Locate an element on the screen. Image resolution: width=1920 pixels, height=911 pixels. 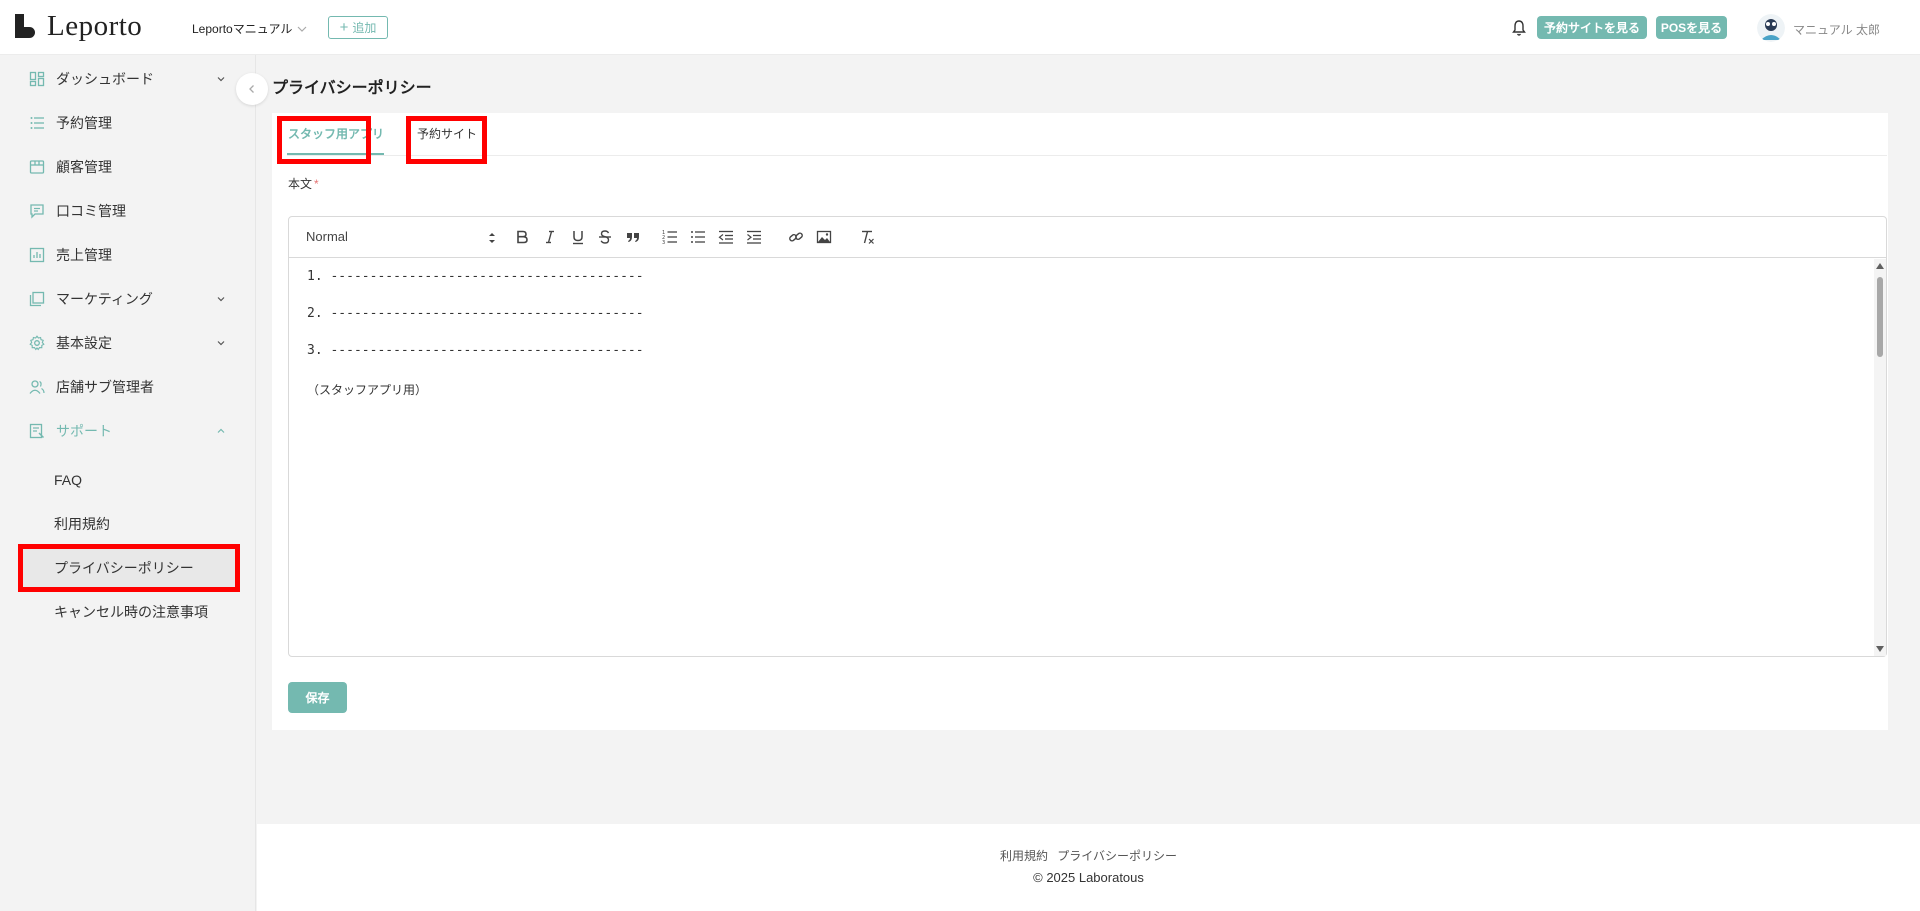
sidebar-item-label: ダッシュボード is located at coordinates (105, 79).